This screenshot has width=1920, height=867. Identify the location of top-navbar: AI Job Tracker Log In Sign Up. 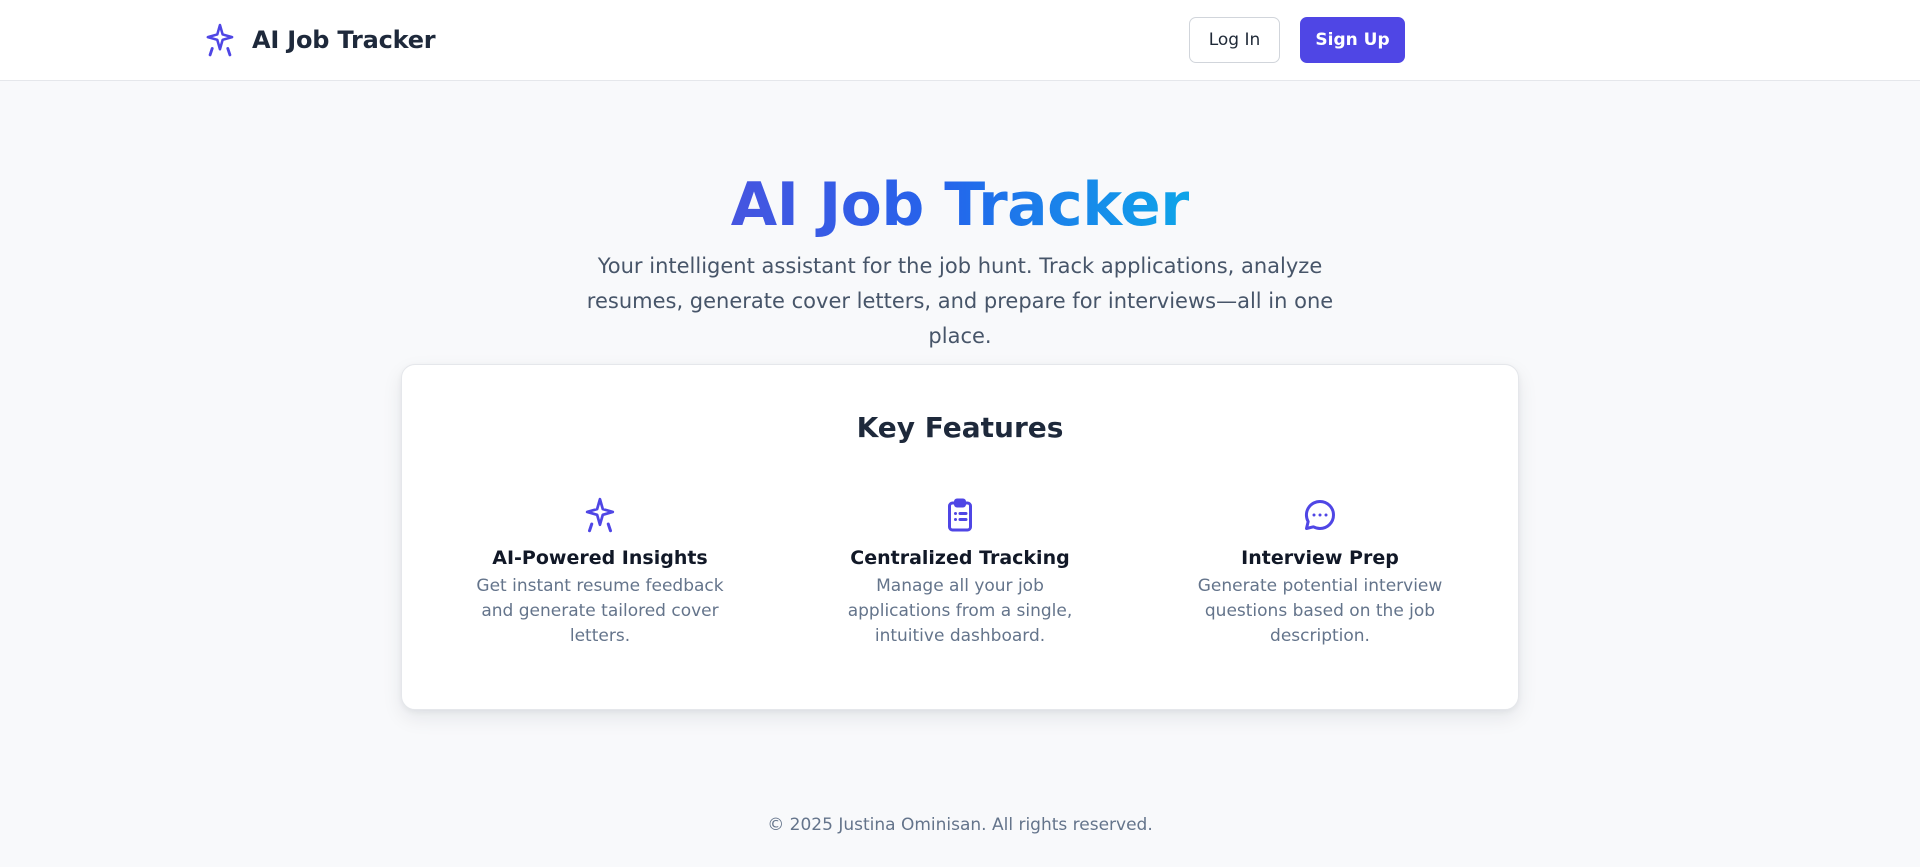
(960, 40).